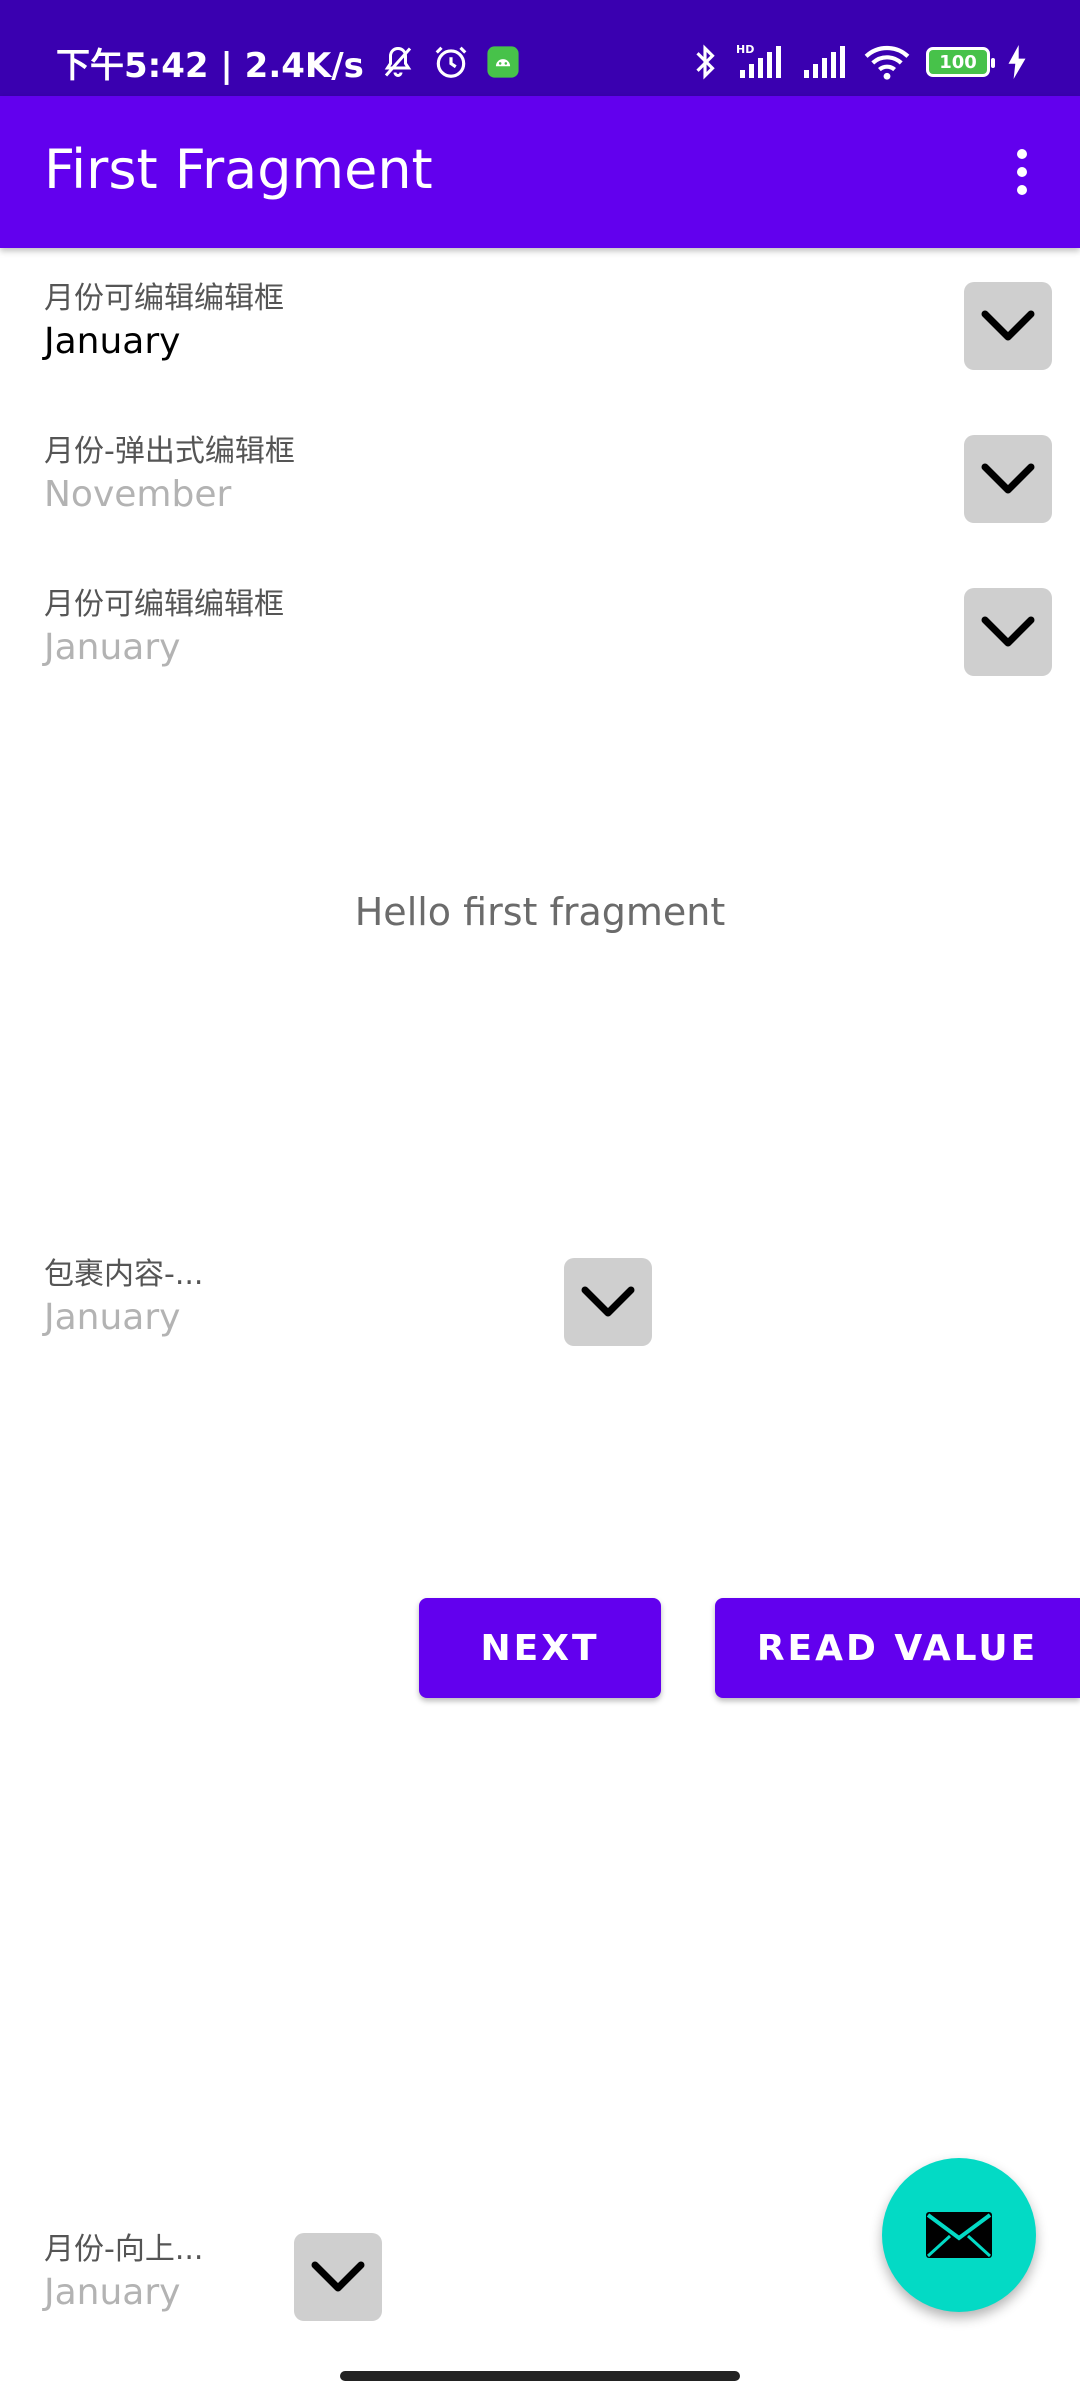 The width and height of the screenshot is (1080, 2400). I want to click on bluetooth-icon, so click(705, 62).